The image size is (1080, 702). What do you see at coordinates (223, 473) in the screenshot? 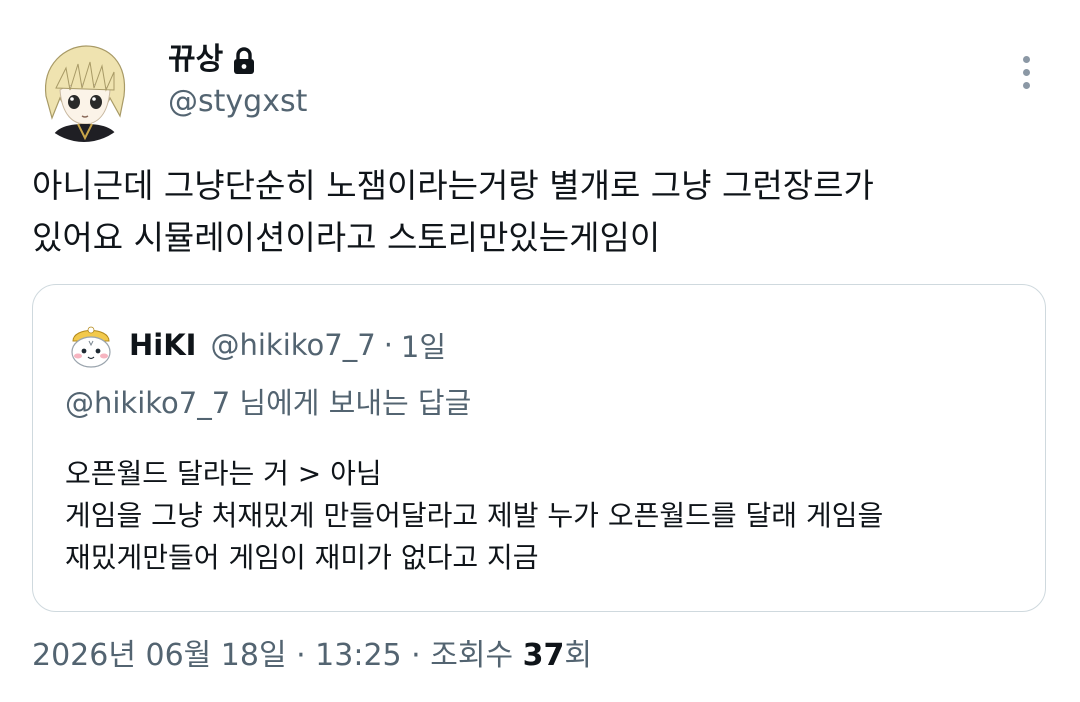
I see `quoted-text-line: 오픈월드 달라는 거 > 아님` at bounding box center [223, 473].